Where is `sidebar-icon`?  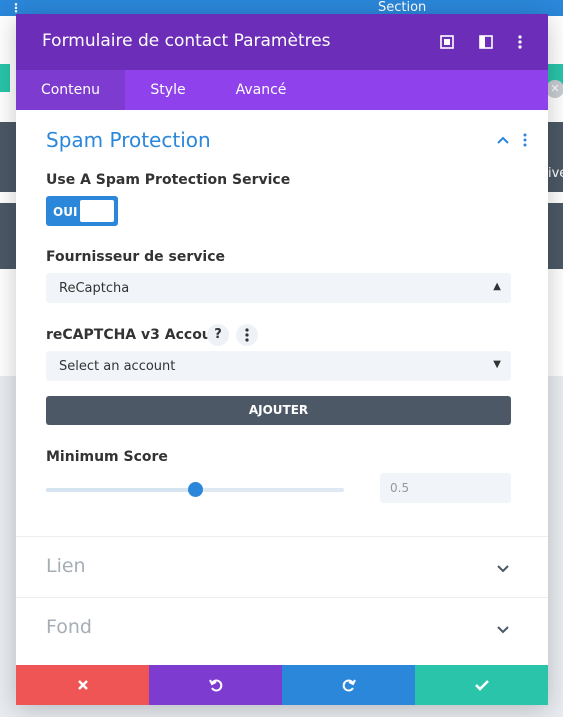
sidebar-icon is located at coordinates (487, 42).